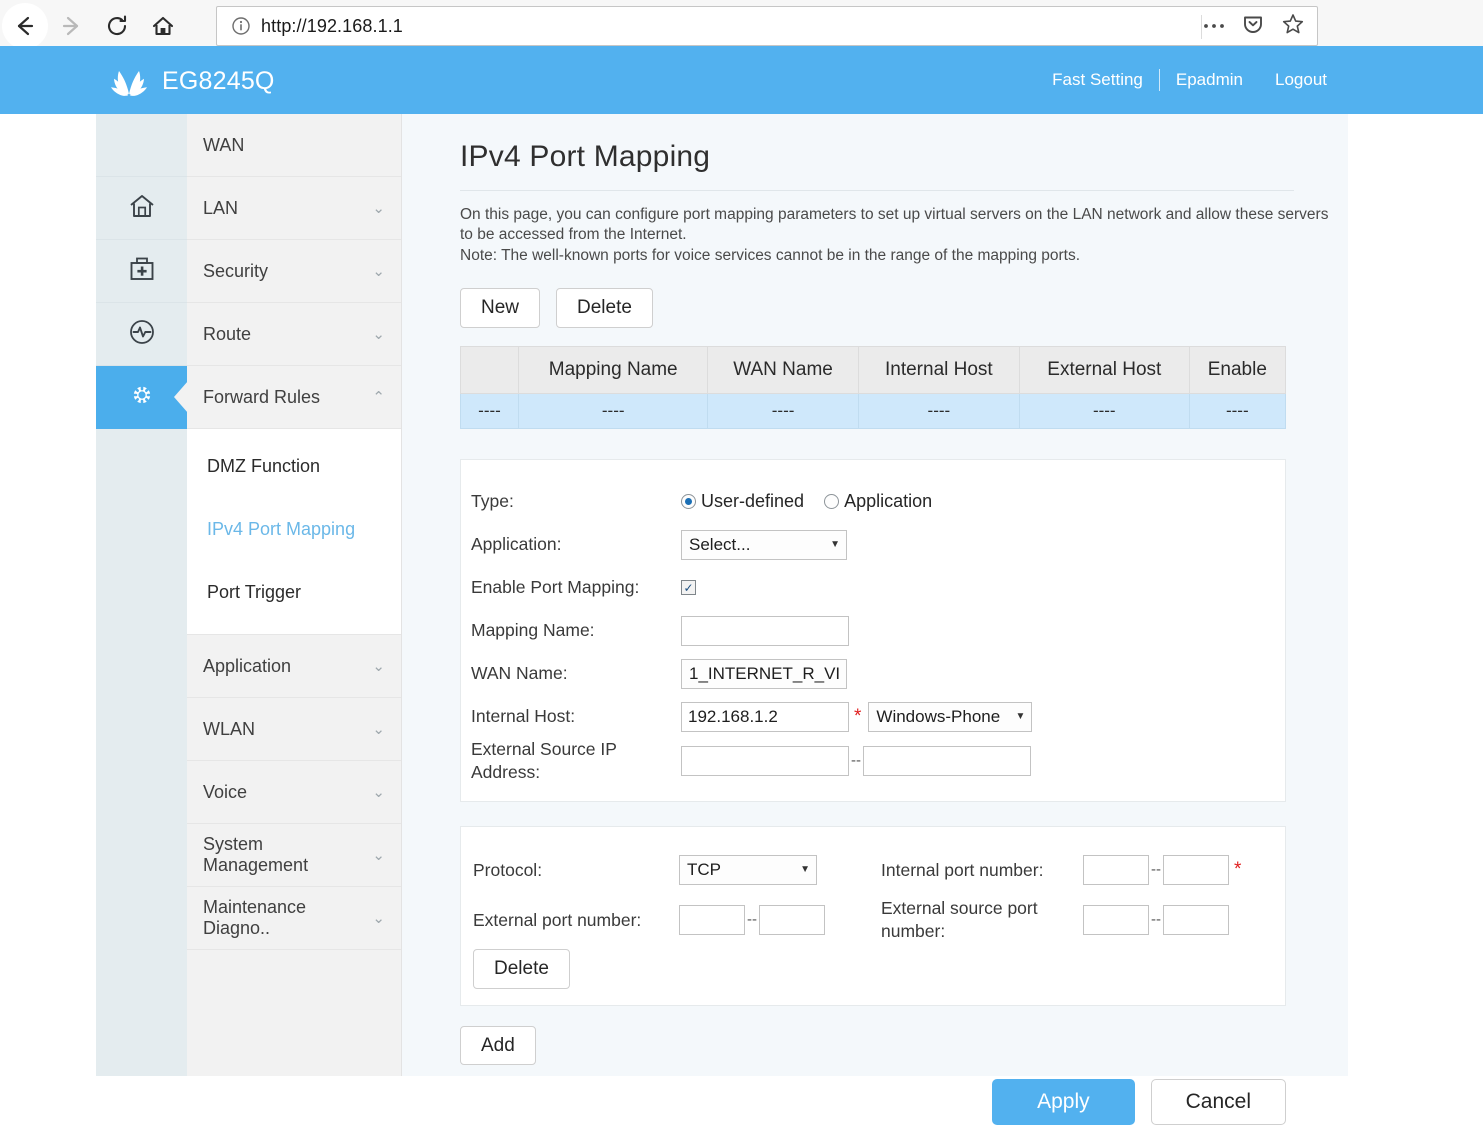  What do you see at coordinates (1196, 869) in the screenshot?
I see `internal-port-end-input` at bounding box center [1196, 869].